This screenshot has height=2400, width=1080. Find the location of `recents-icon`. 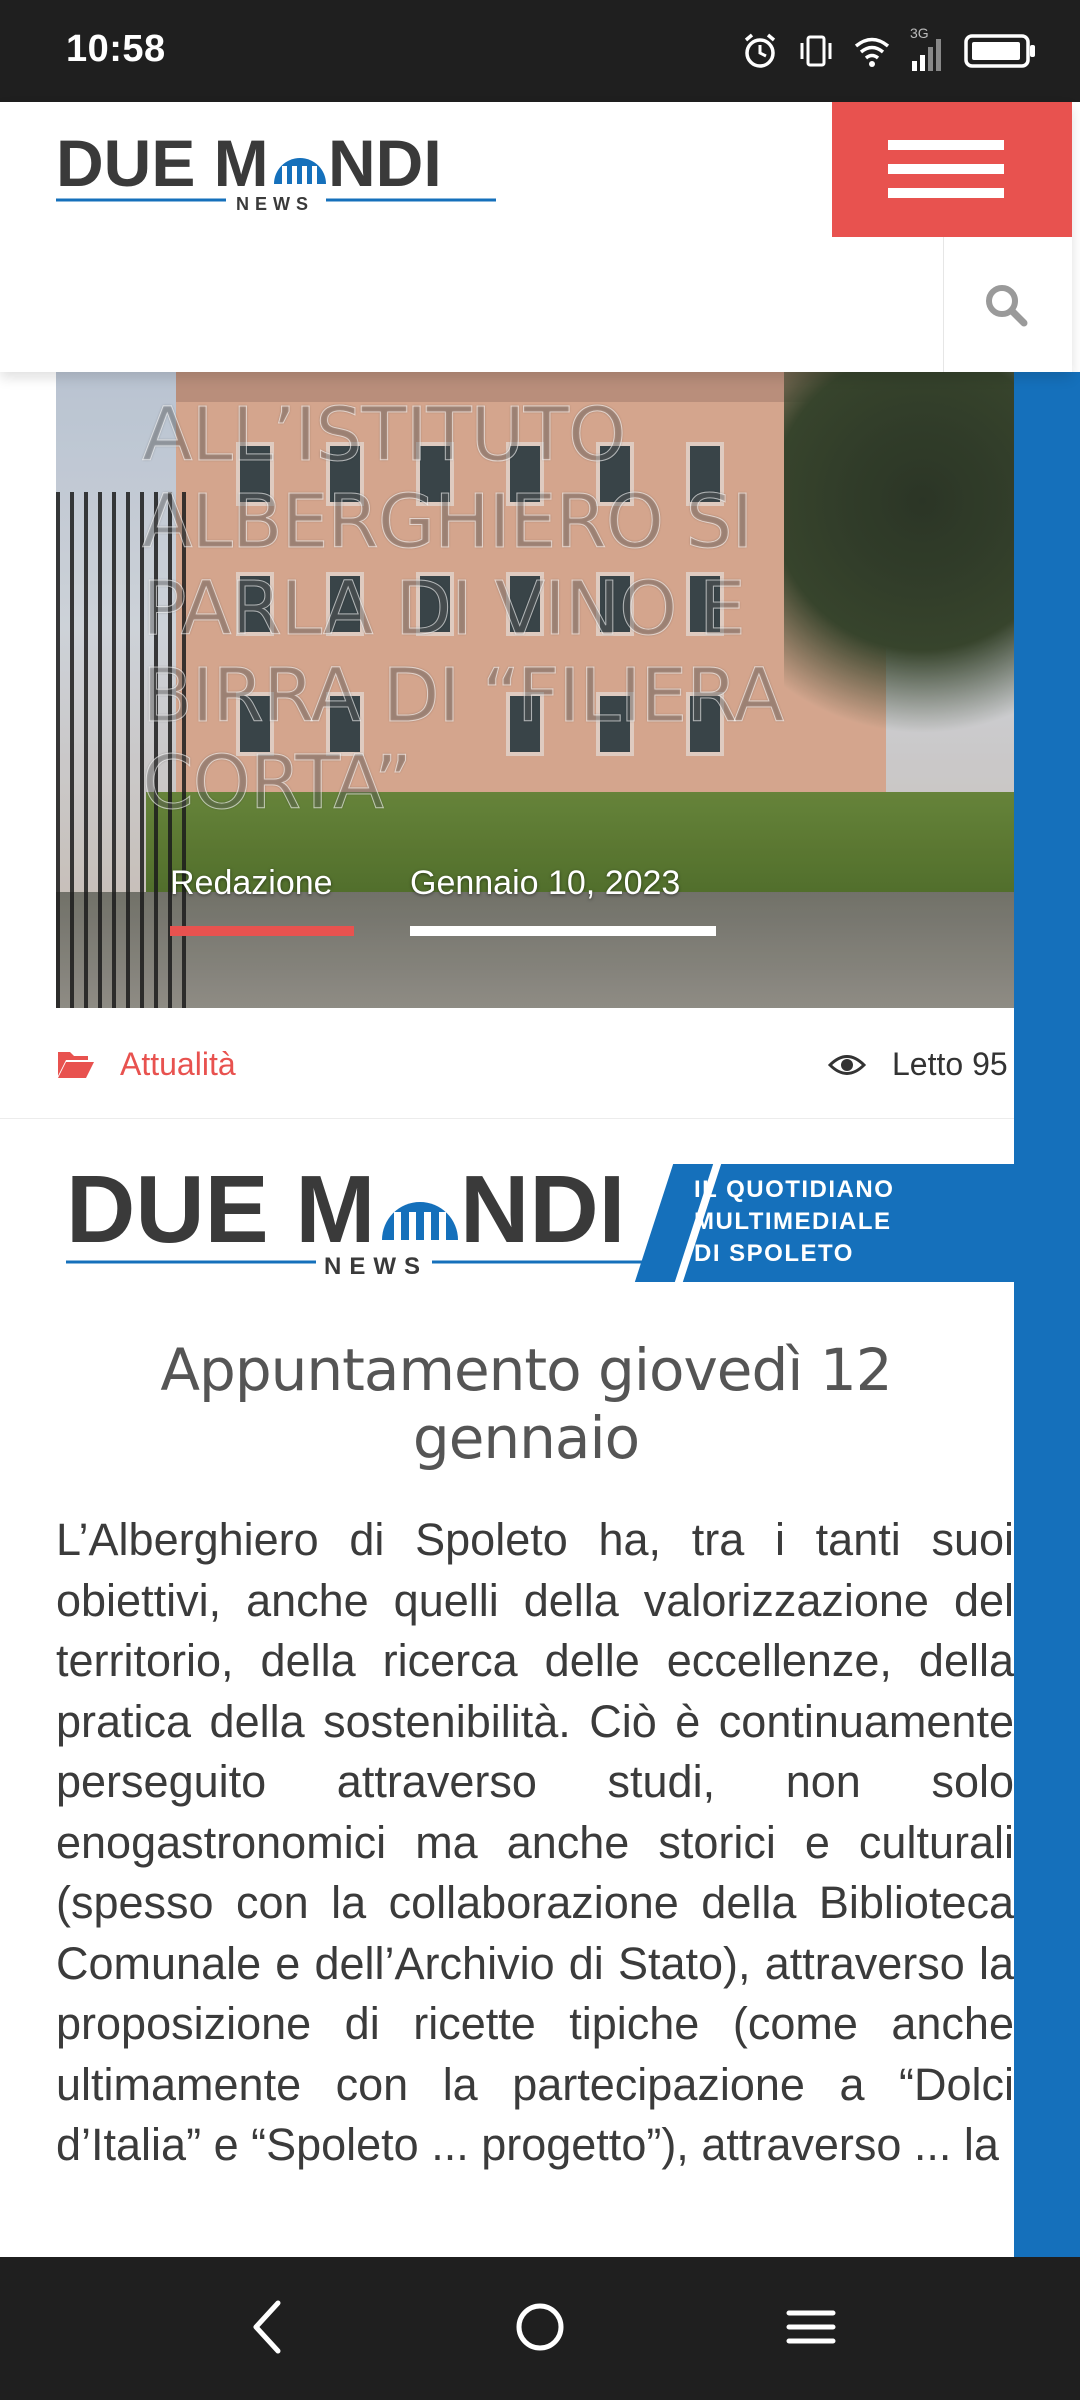

recents-icon is located at coordinates (811, 2327).